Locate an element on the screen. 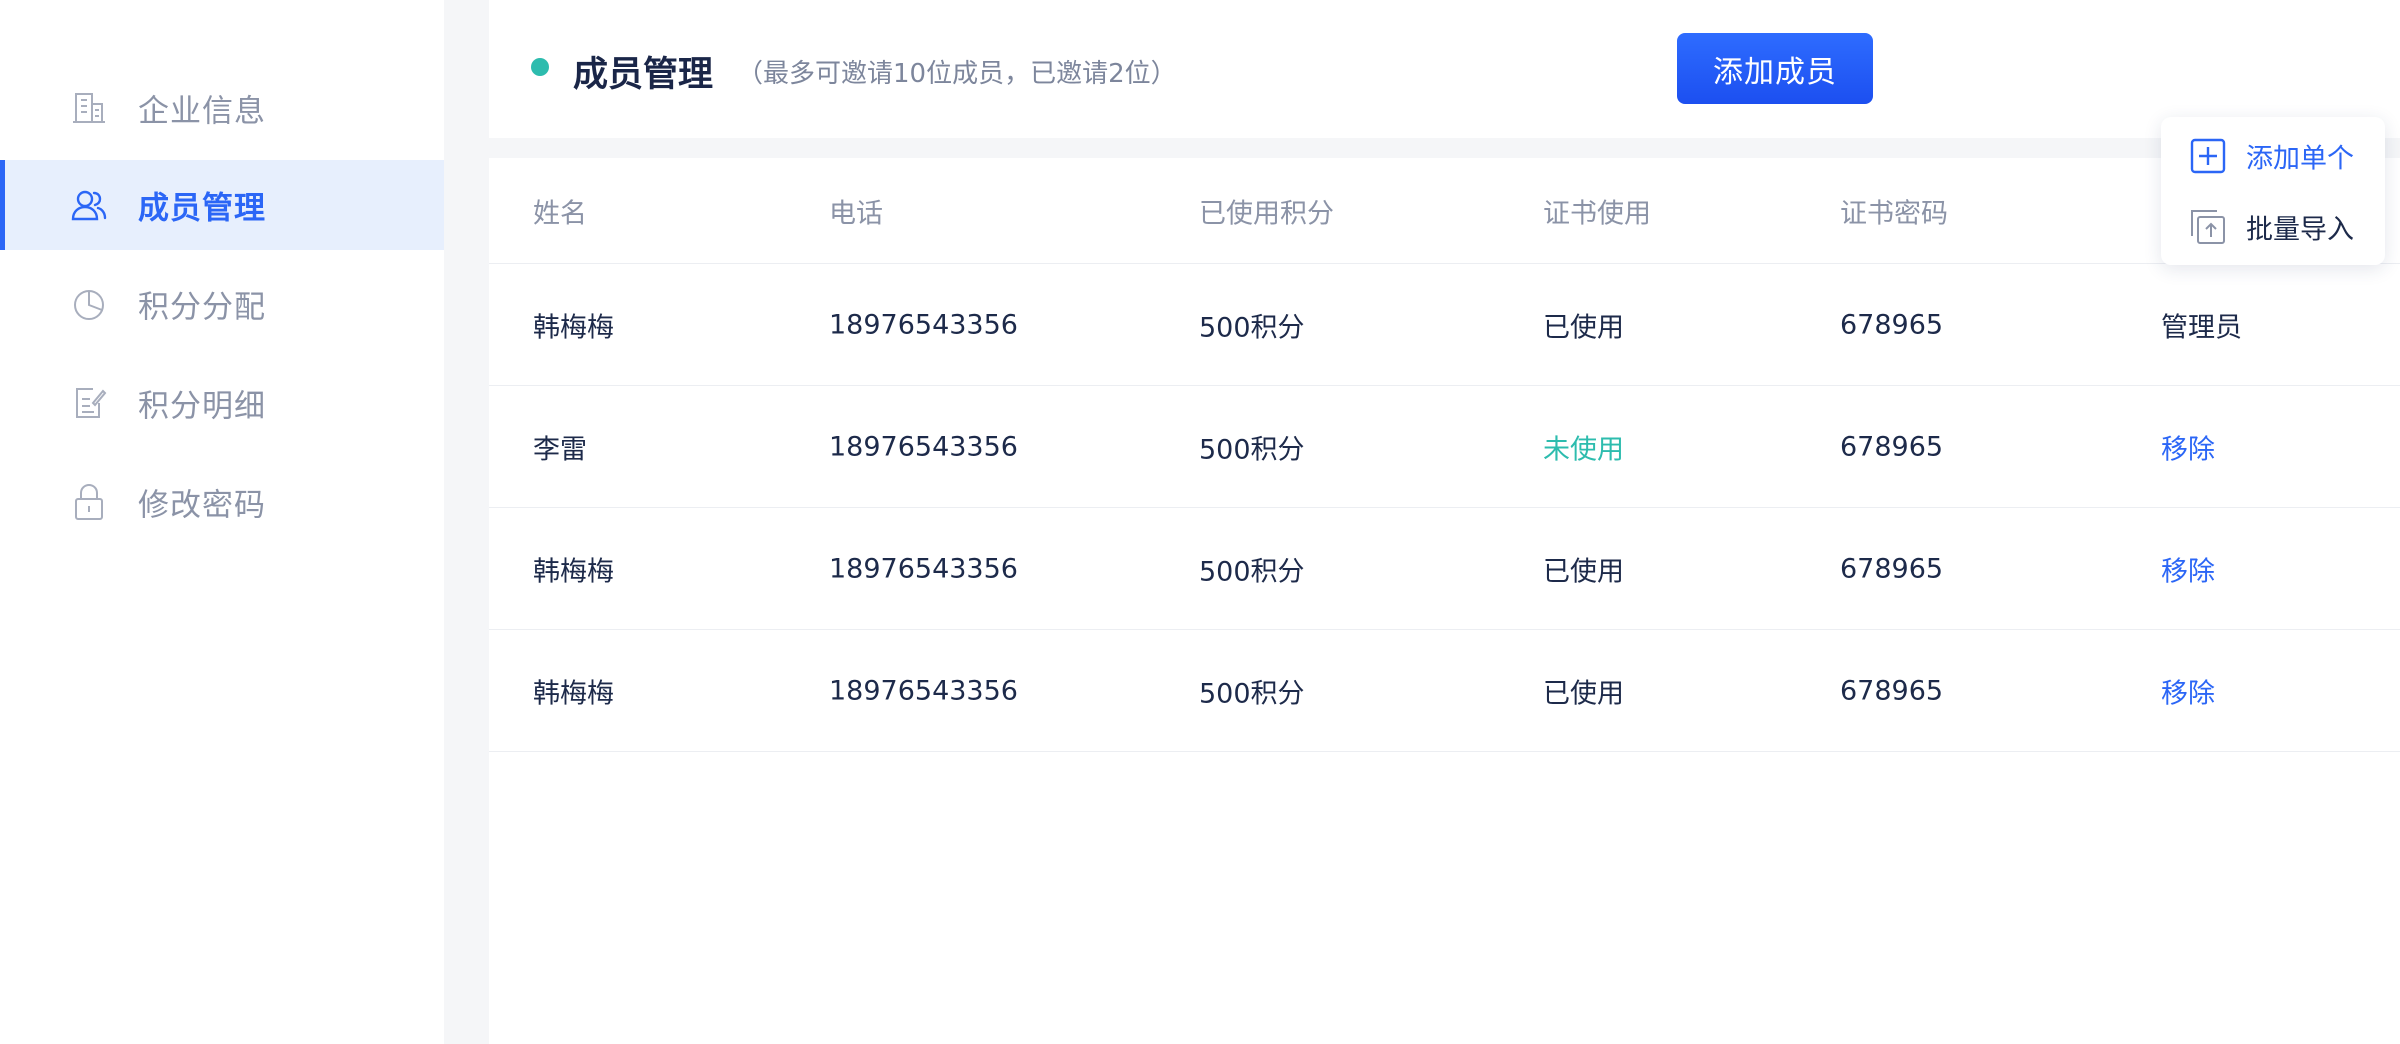  column-header-phone: 电话 is located at coordinates (856, 213).